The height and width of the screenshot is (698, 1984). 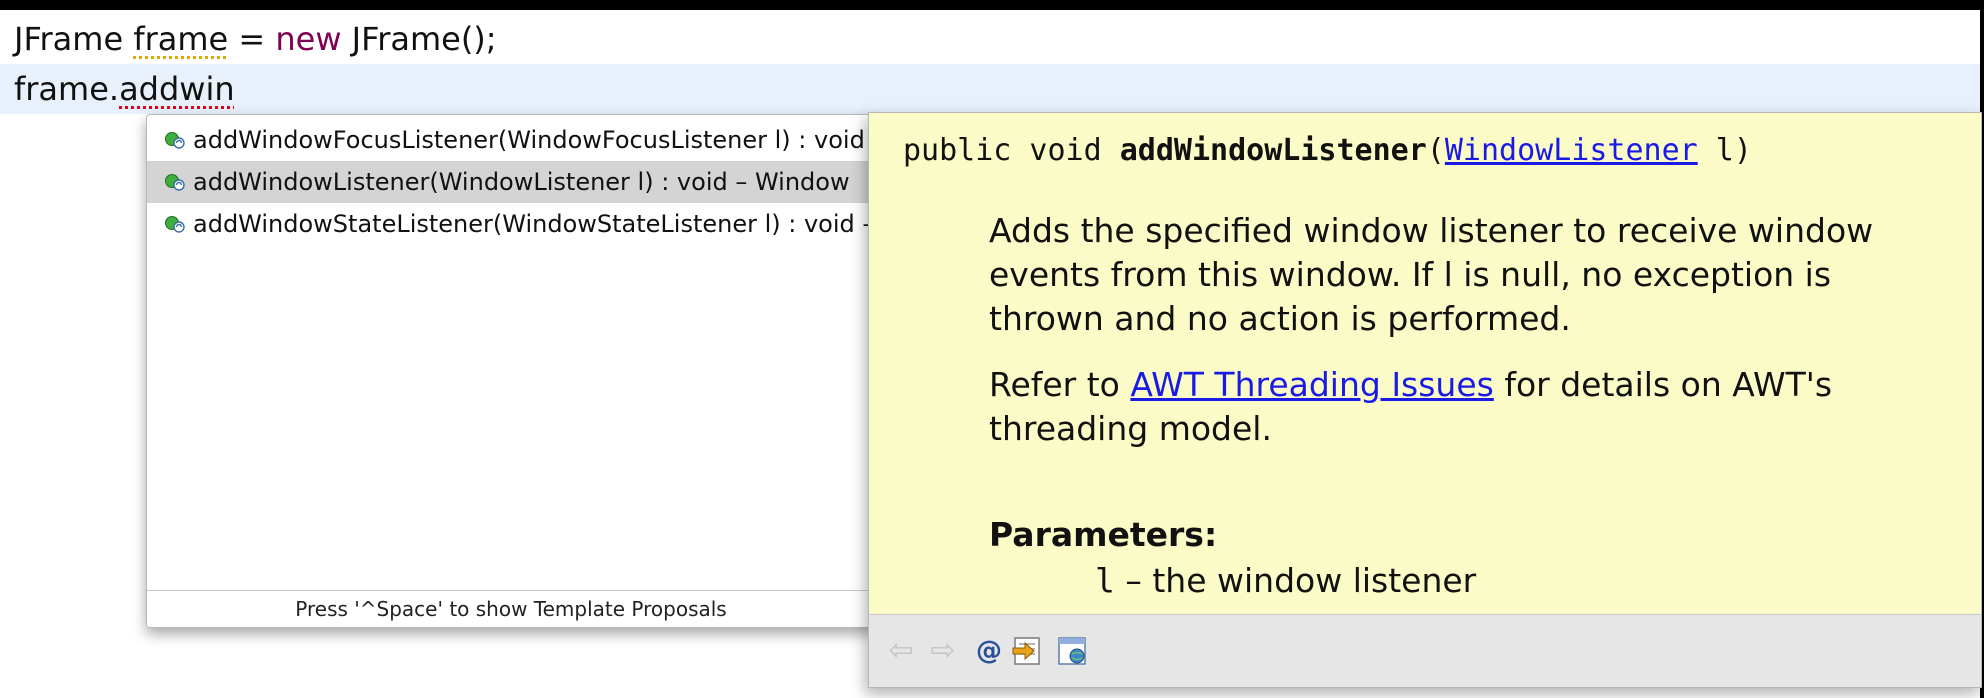 I want to click on forward-arrow-icon: ⇨, so click(x=943, y=651).